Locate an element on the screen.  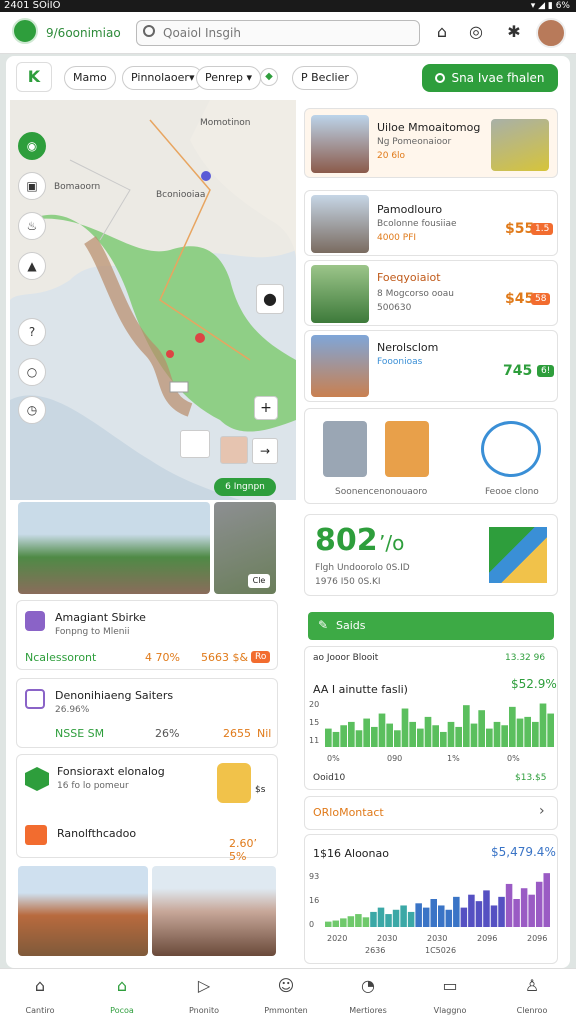
mountain-button: ▲ is located at coordinates (32, 266).